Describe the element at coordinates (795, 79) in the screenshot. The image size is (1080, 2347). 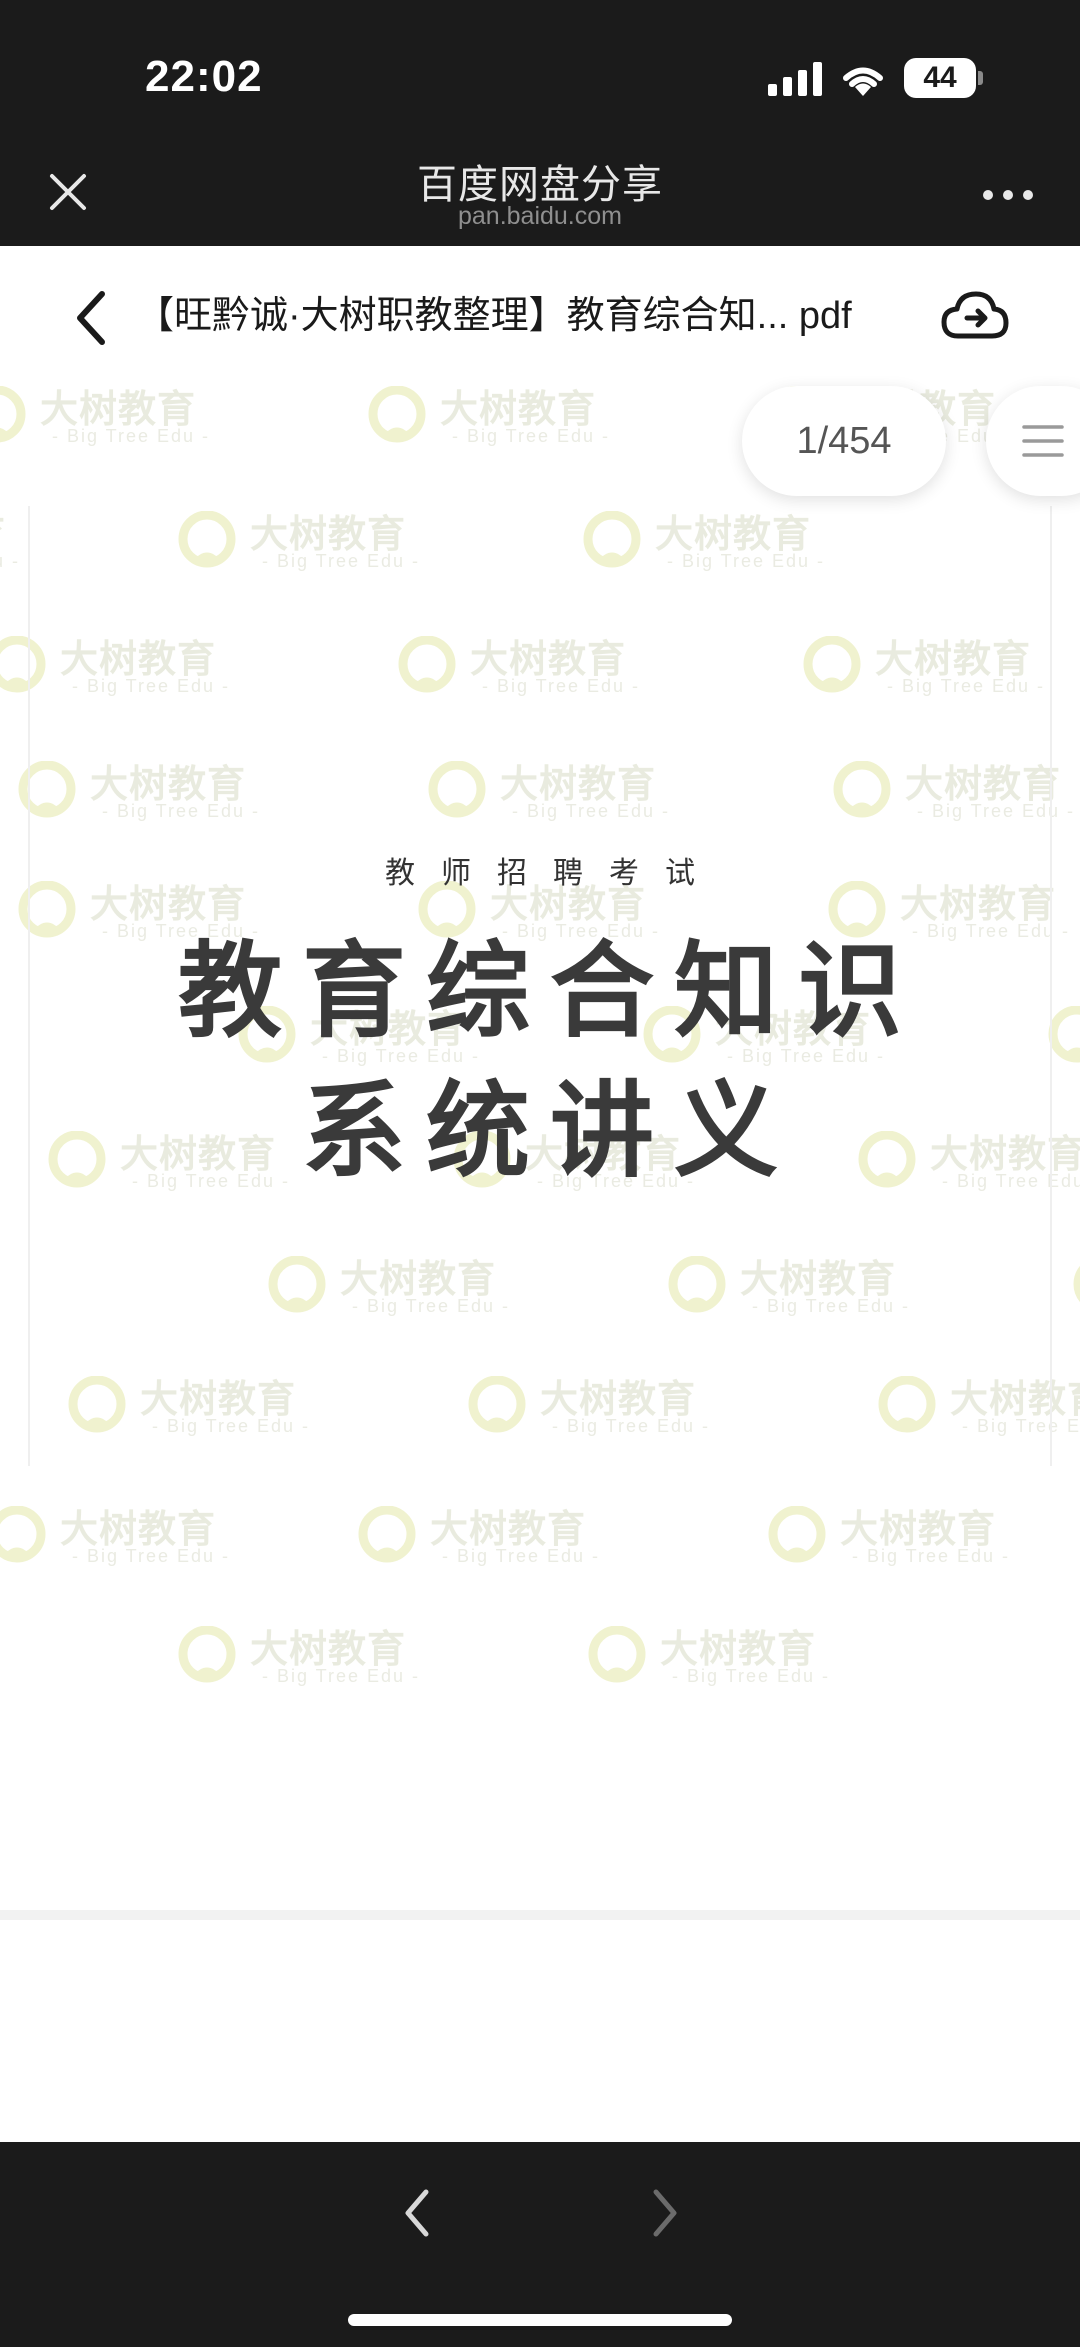
I see `signal-icon` at that location.